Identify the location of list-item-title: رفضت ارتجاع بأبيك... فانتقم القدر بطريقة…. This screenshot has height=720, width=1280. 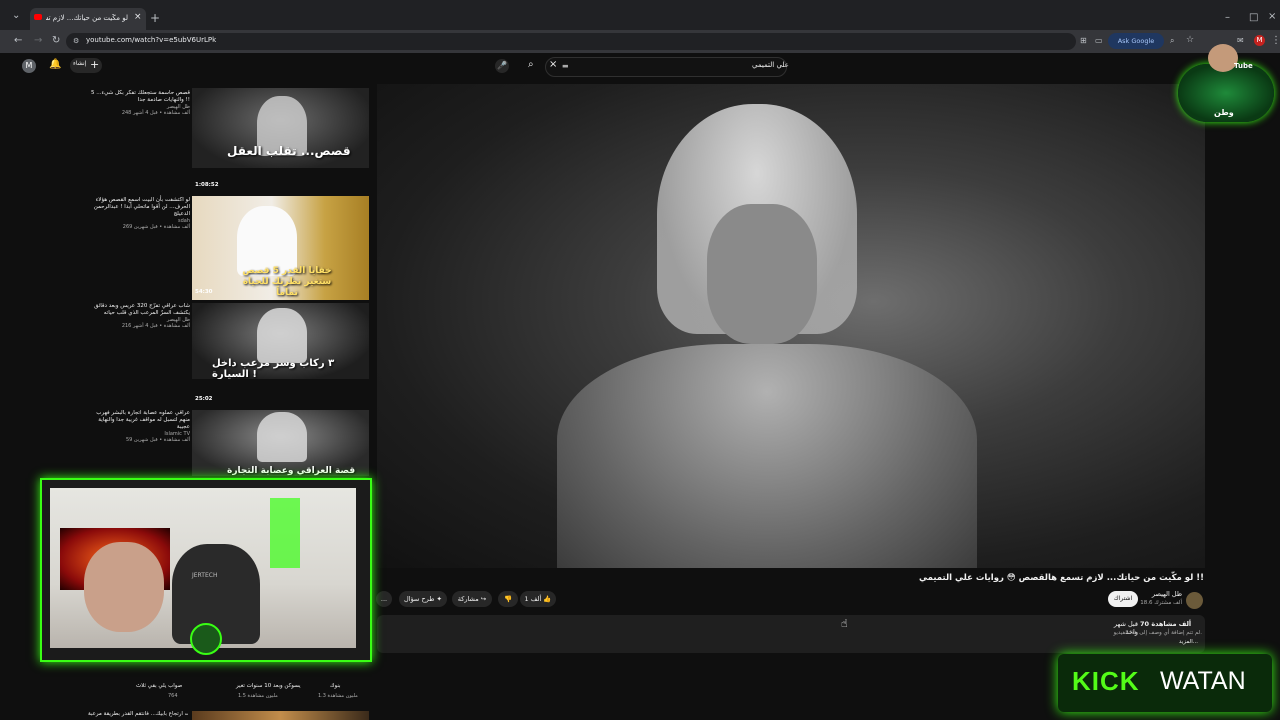
(138, 714).